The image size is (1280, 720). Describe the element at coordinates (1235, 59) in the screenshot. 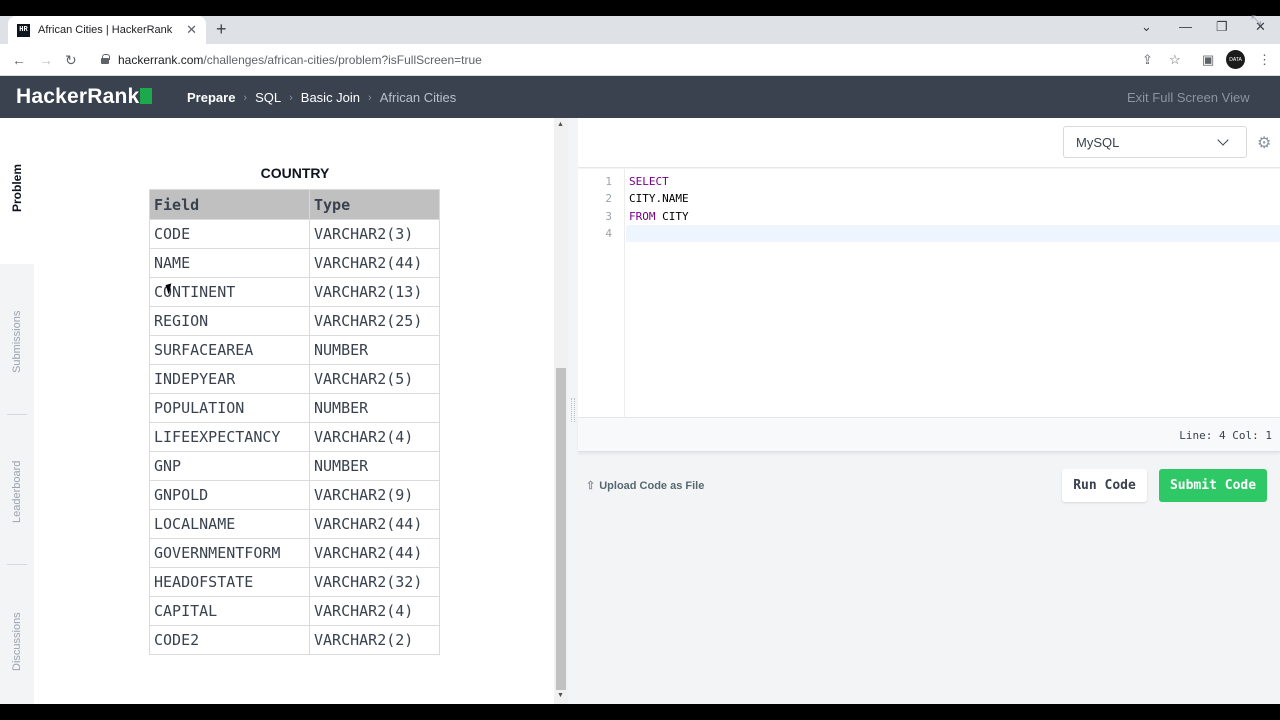

I see `profile-avatar: DATA` at that location.